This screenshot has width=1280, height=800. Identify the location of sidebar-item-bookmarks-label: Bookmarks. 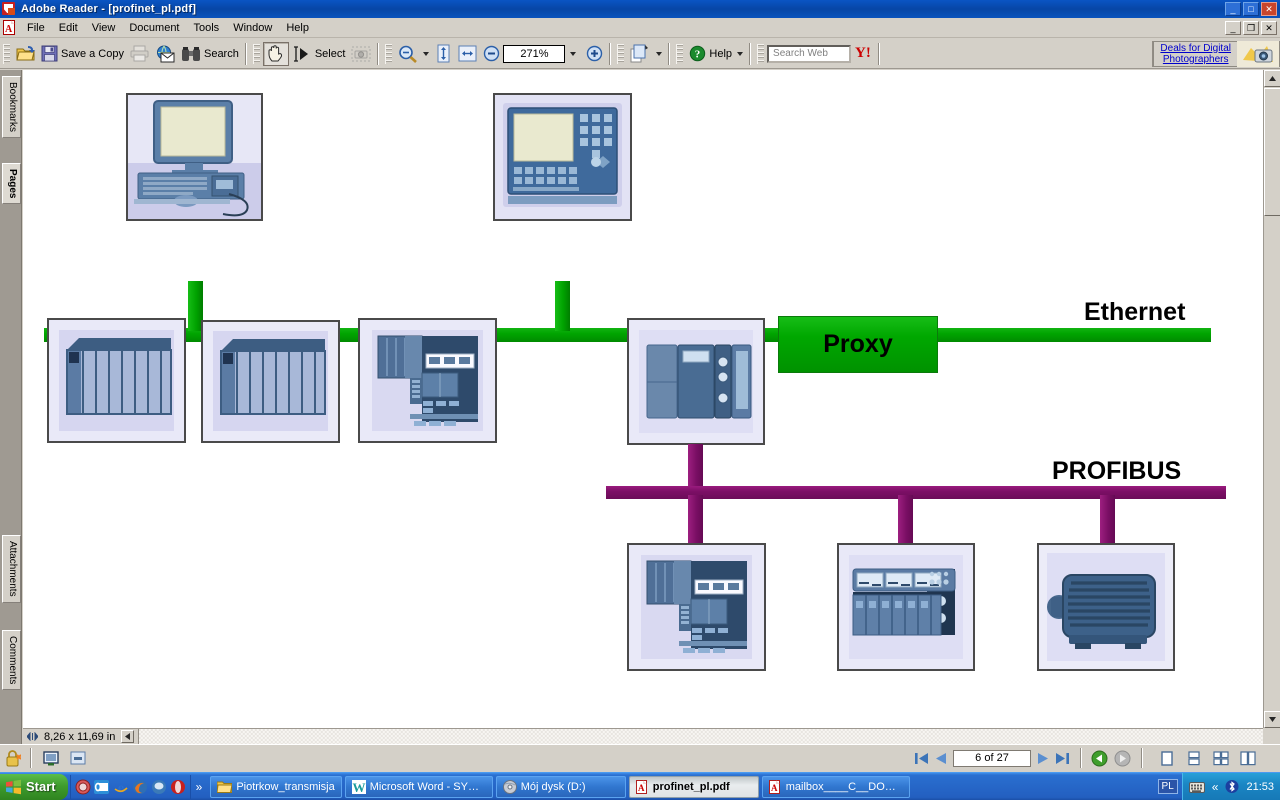
(12, 107).